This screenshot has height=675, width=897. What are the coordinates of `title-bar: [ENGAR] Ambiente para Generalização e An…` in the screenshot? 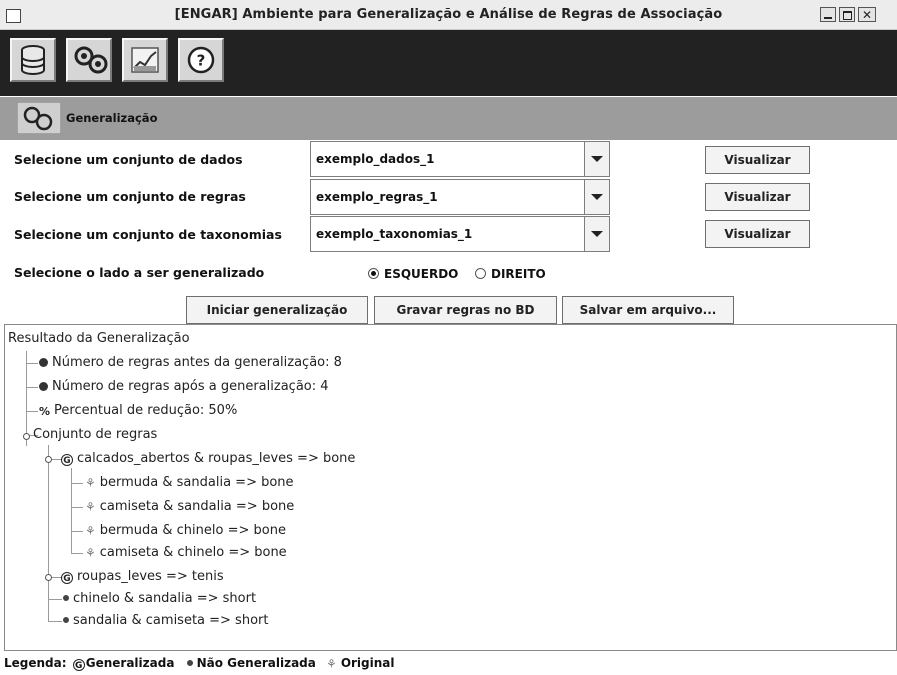 It's located at (448, 15).